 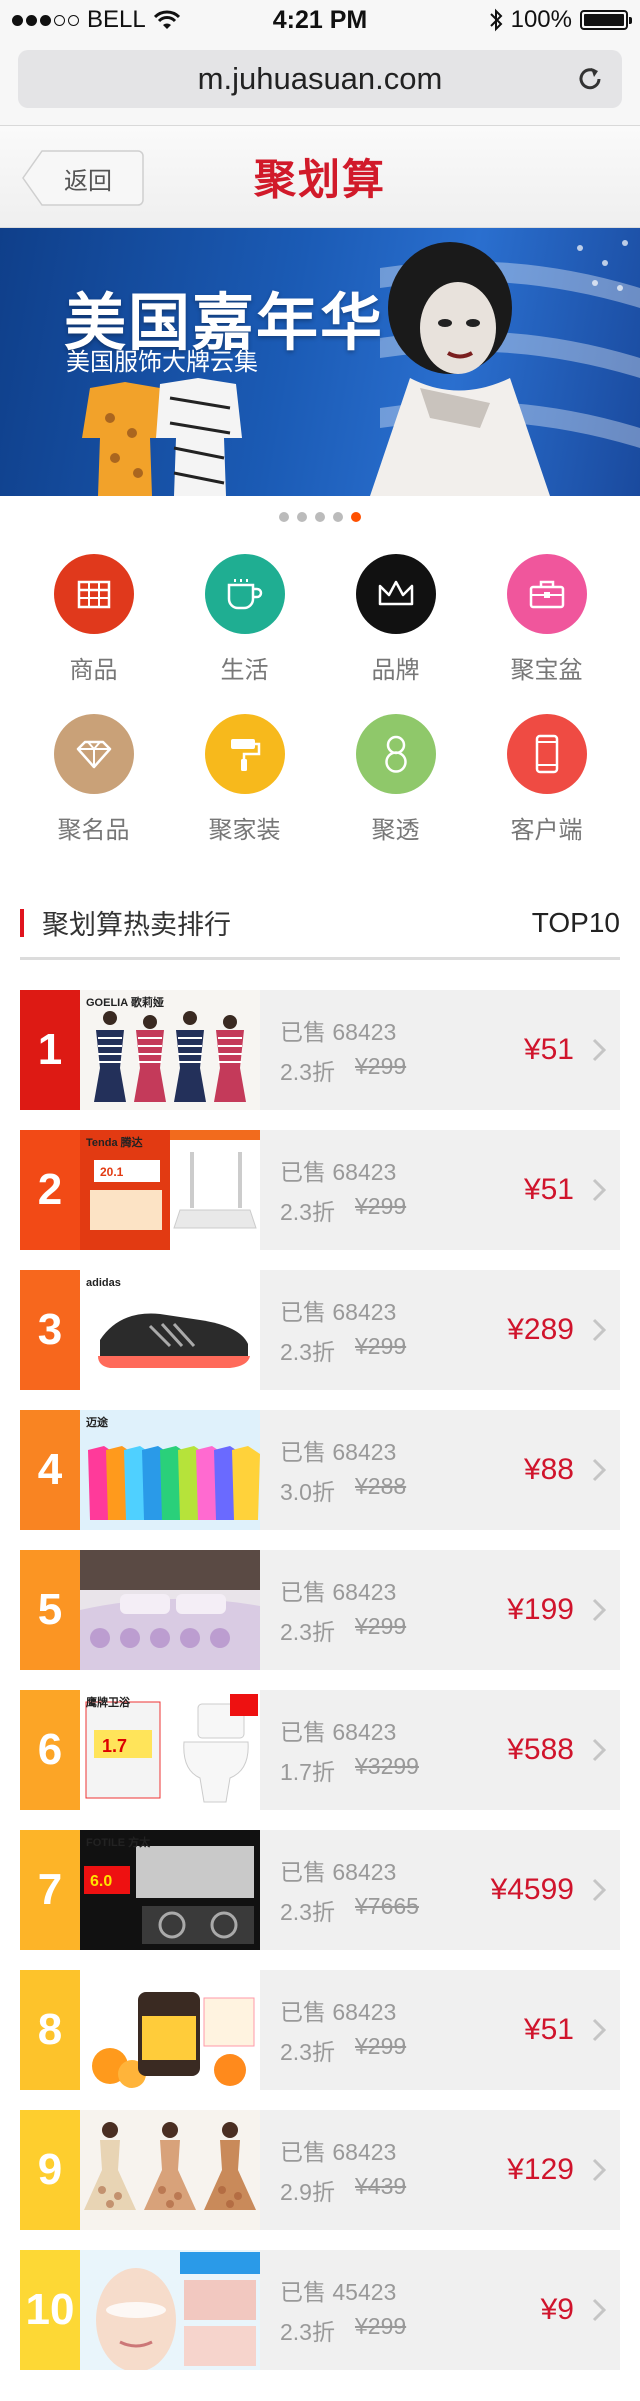 I want to click on original-price: ¥288, so click(x=380, y=1486).